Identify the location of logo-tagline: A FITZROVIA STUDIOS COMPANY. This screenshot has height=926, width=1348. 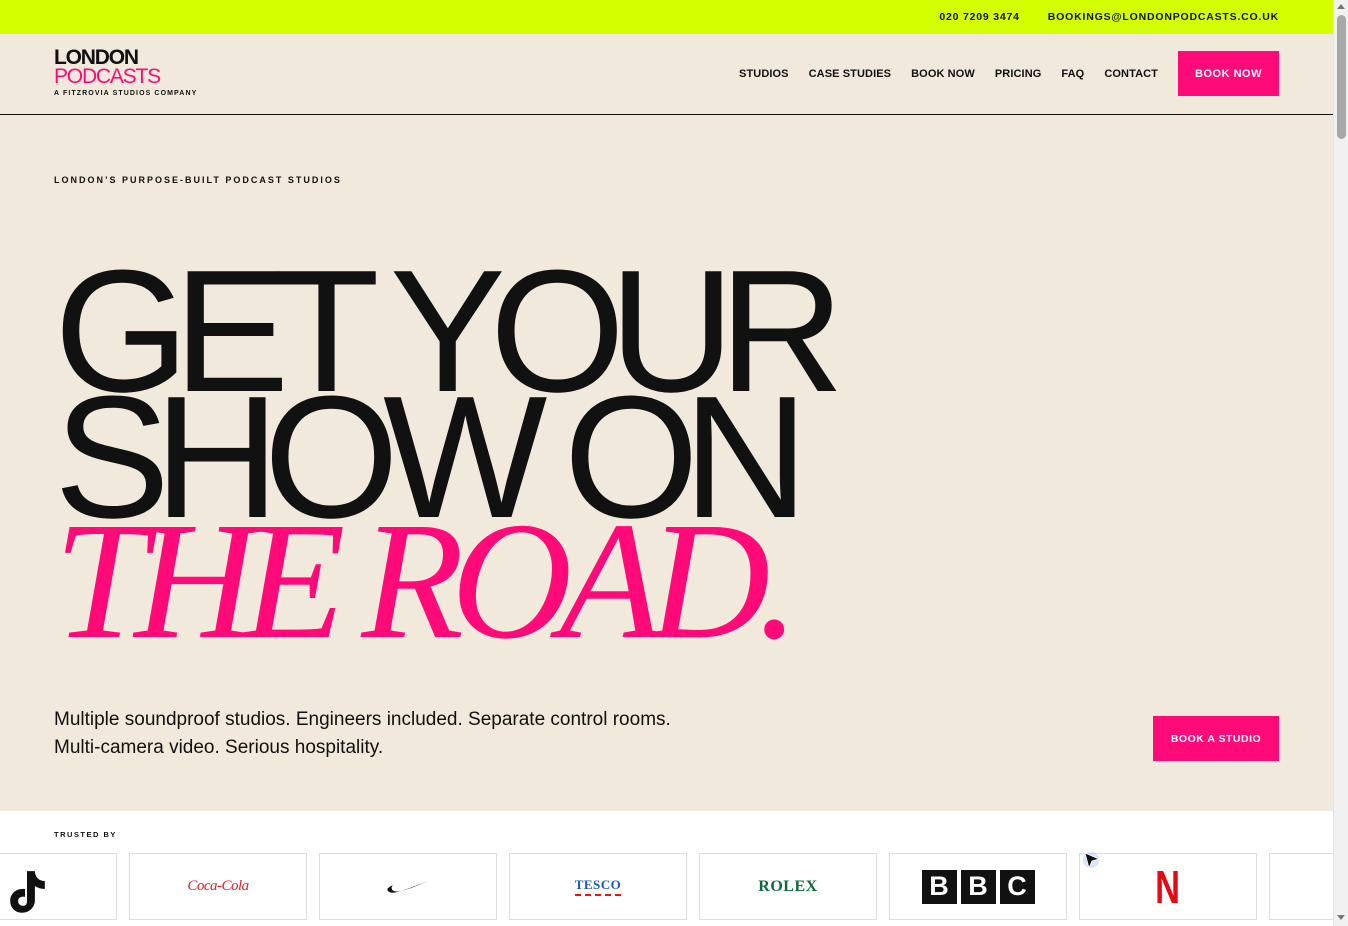
(126, 93).